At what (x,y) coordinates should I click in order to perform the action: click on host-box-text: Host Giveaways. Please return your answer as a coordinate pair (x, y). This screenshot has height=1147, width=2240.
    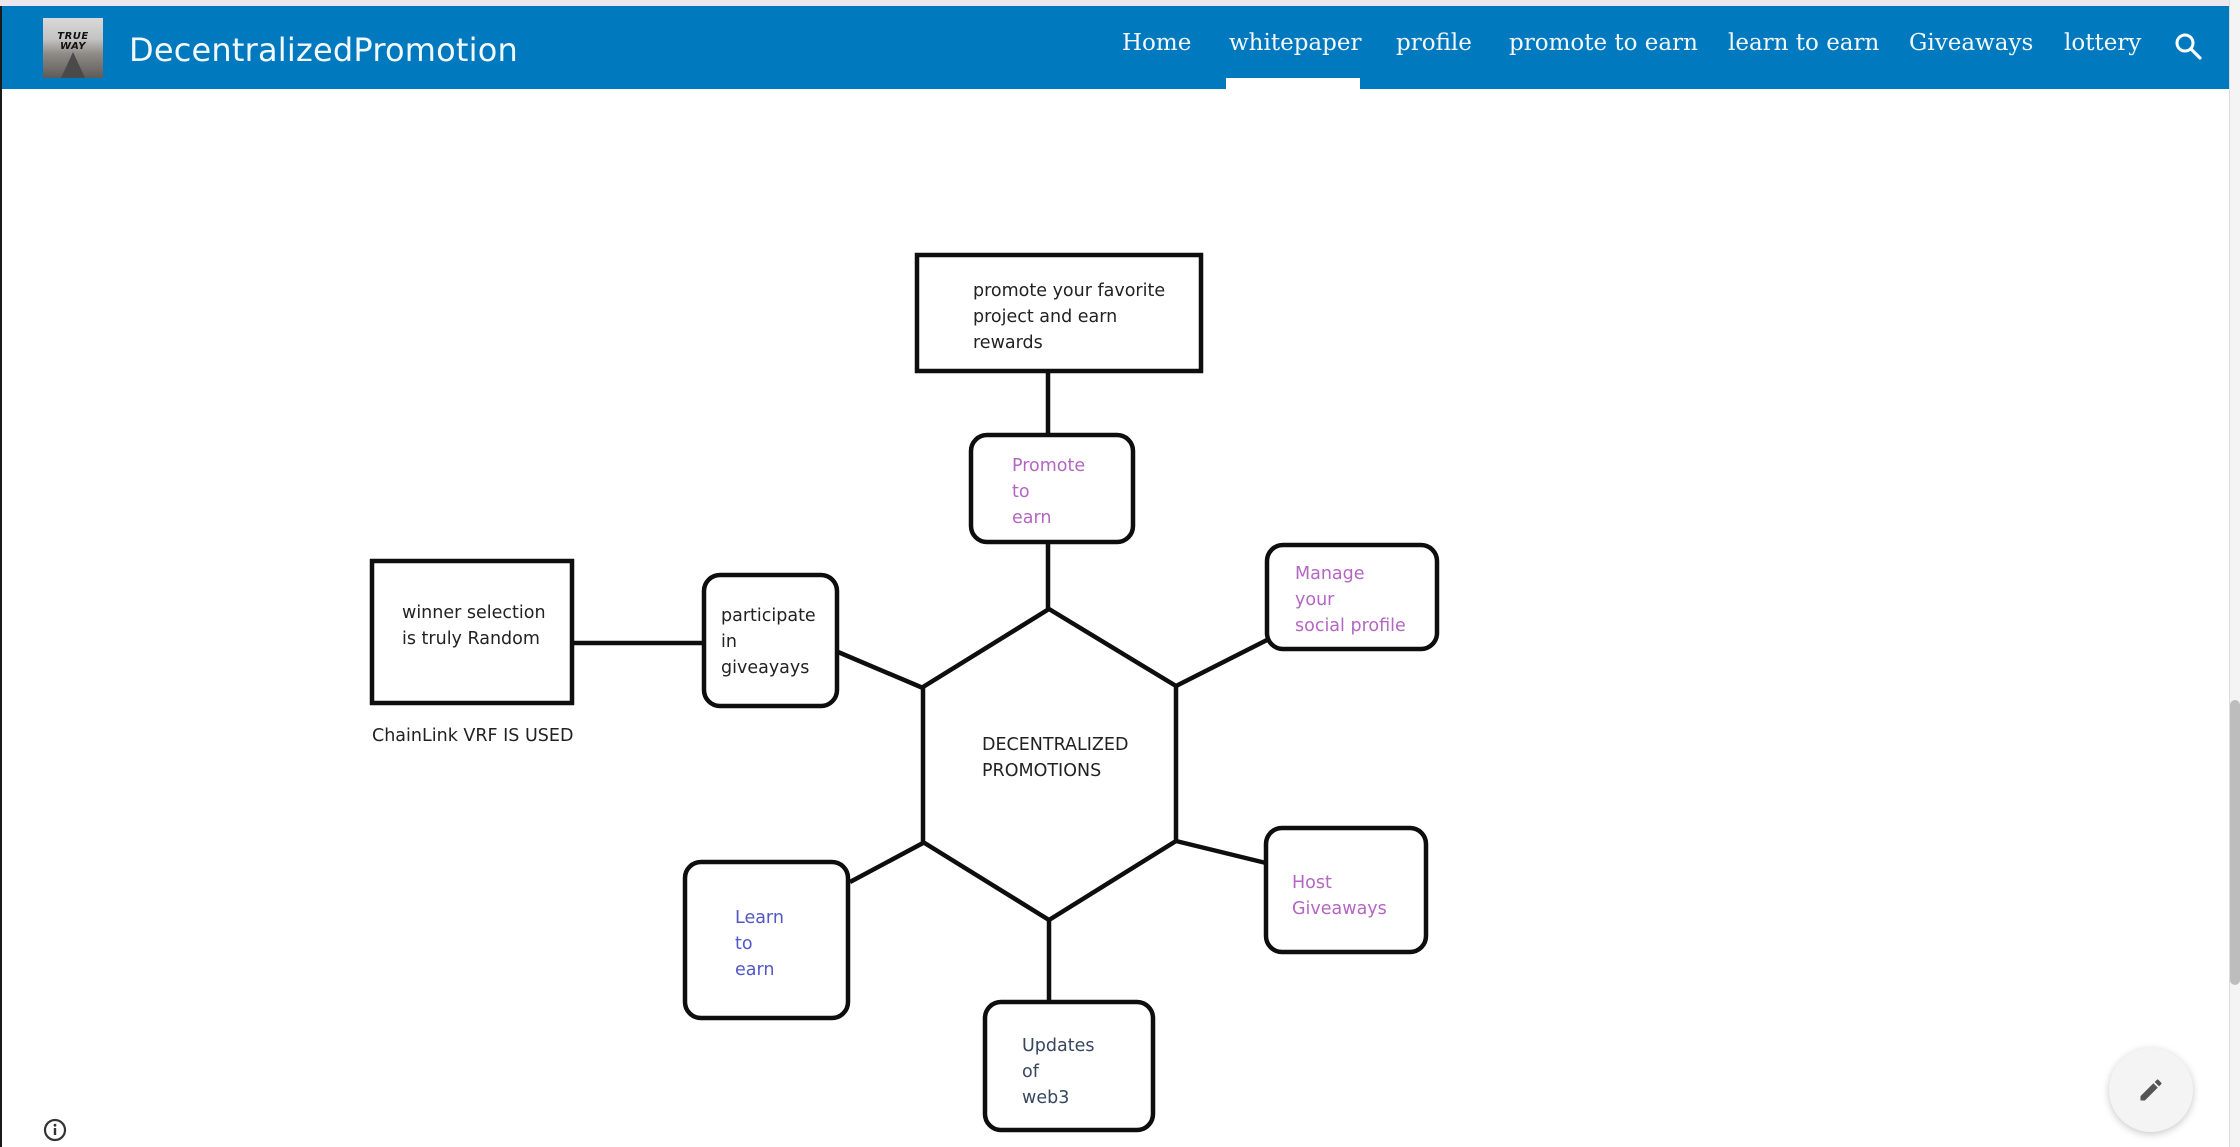
    Looking at the image, I should click on (1339, 896).